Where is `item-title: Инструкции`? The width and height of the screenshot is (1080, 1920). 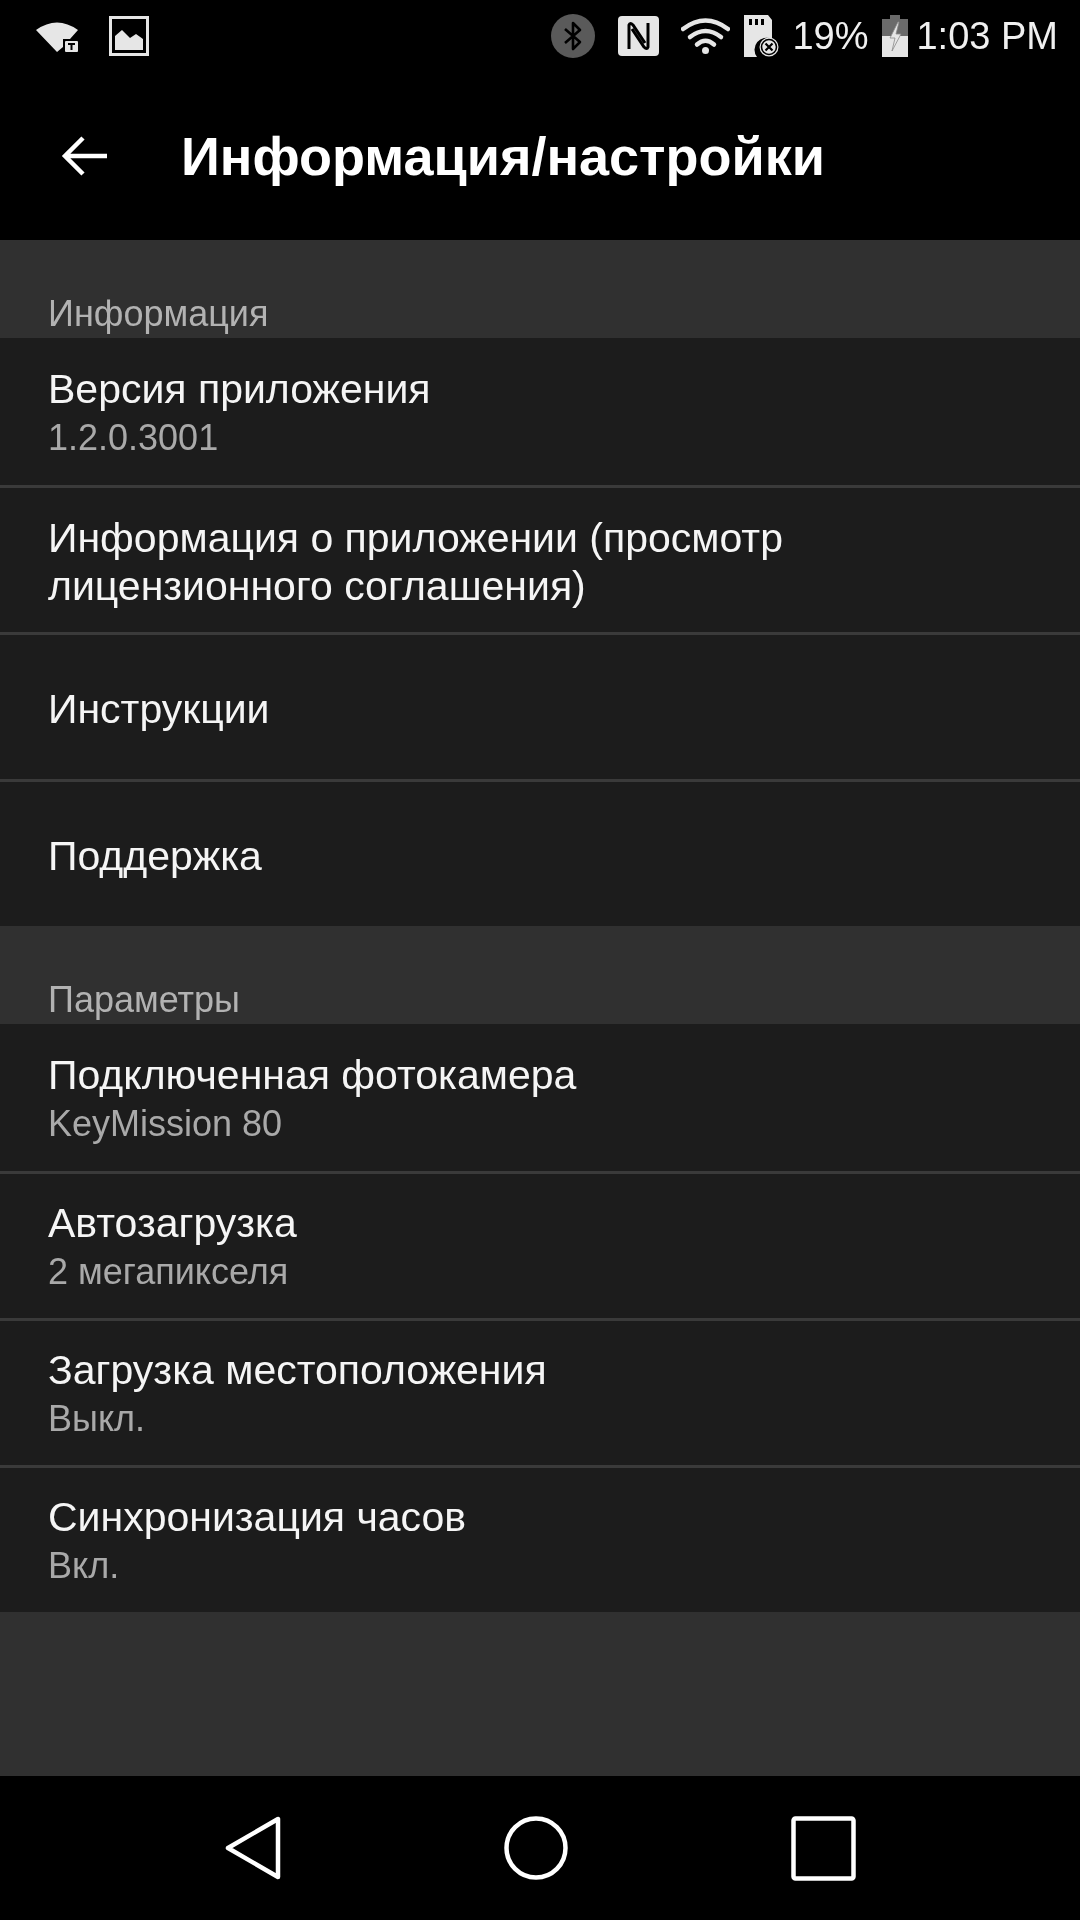 item-title: Инструкции is located at coordinates (159, 709).